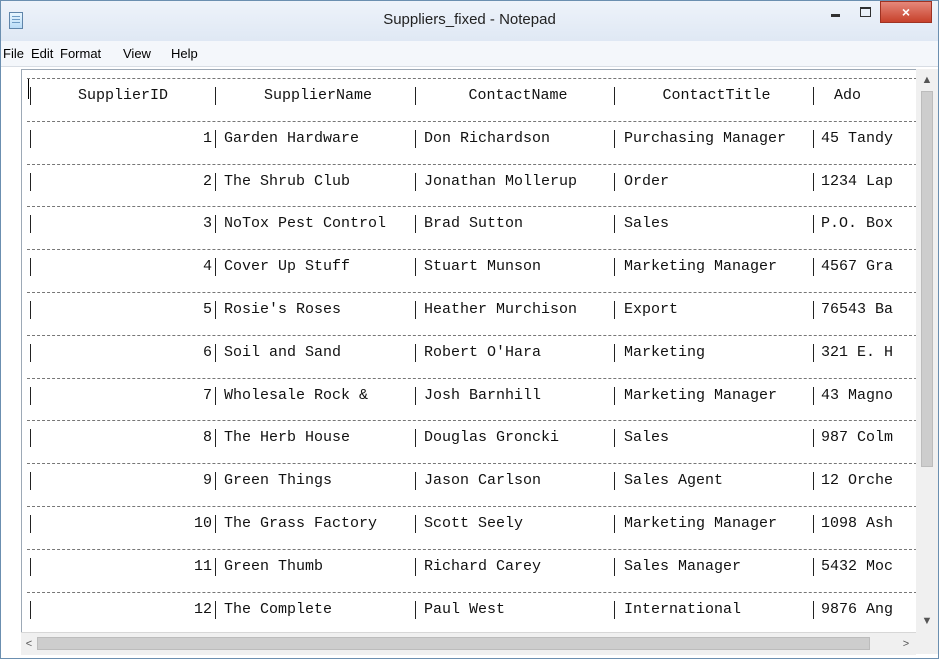 The width and height of the screenshot is (939, 659). I want to click on table-cell: Don Richardson, so click(487, 138).